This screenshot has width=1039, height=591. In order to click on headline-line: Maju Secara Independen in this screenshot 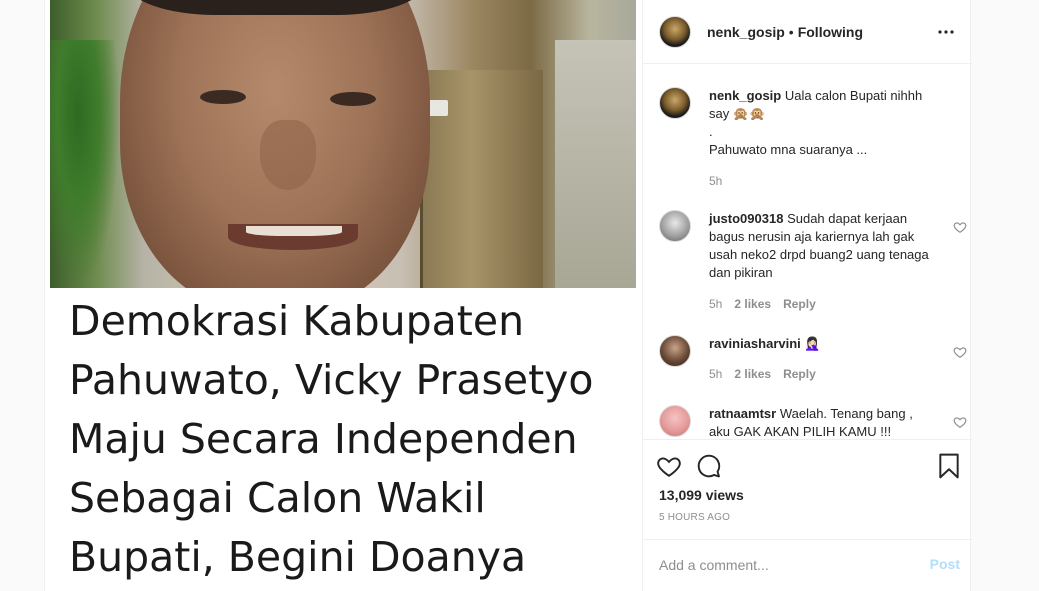, I will do `click(323, 439)`.